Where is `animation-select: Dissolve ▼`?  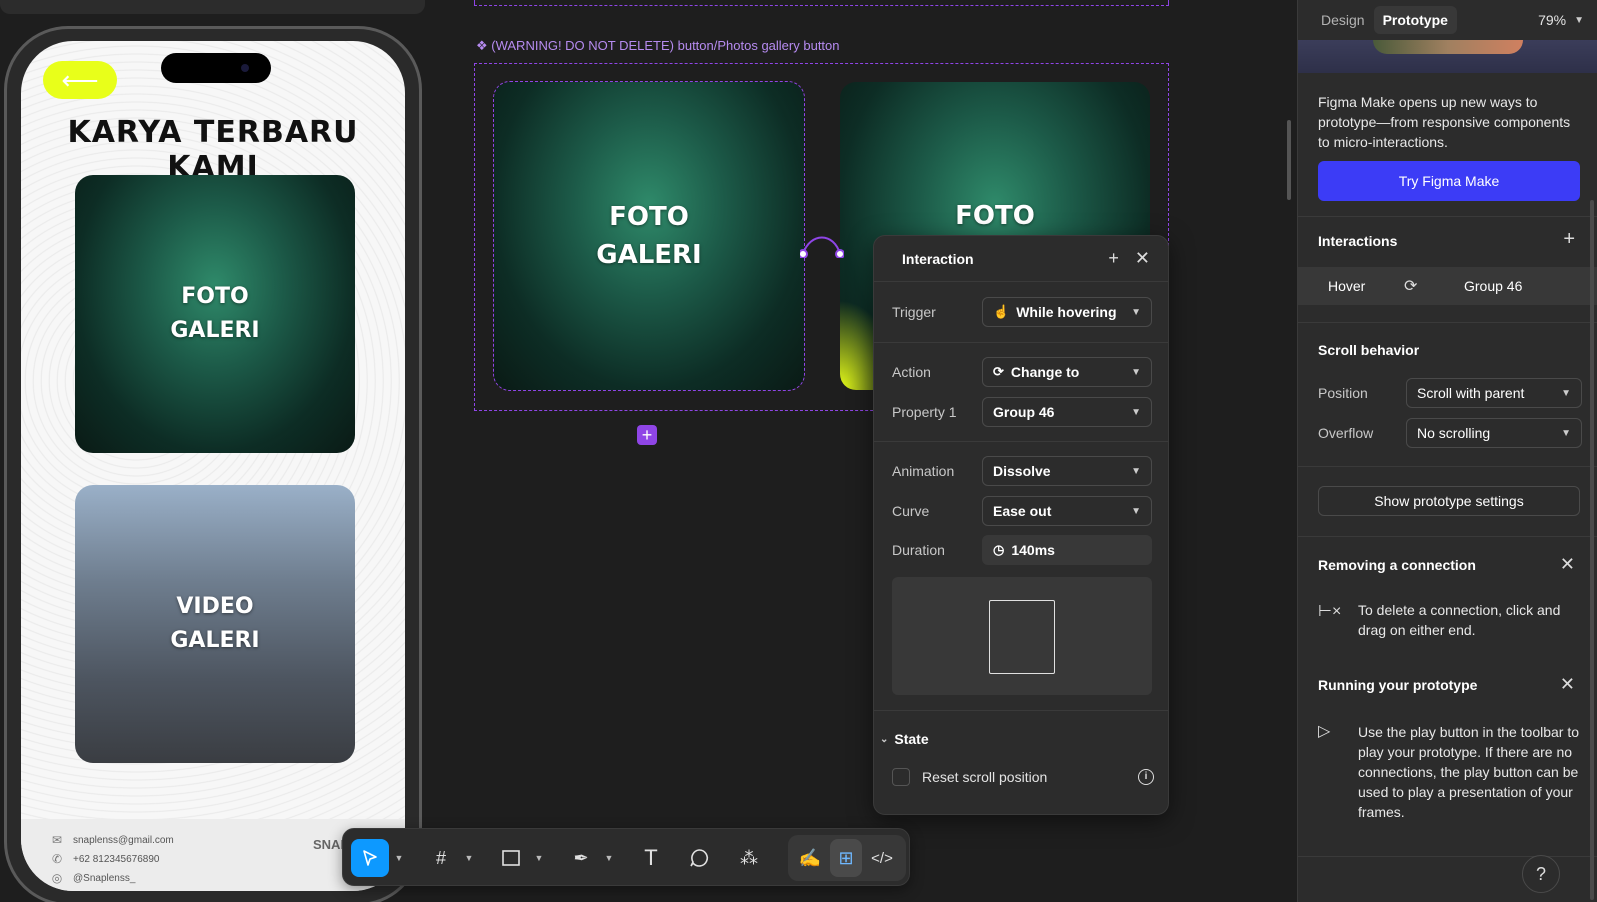 animation-select: Dissolve ▼ is located at coordinates (1067, 471).